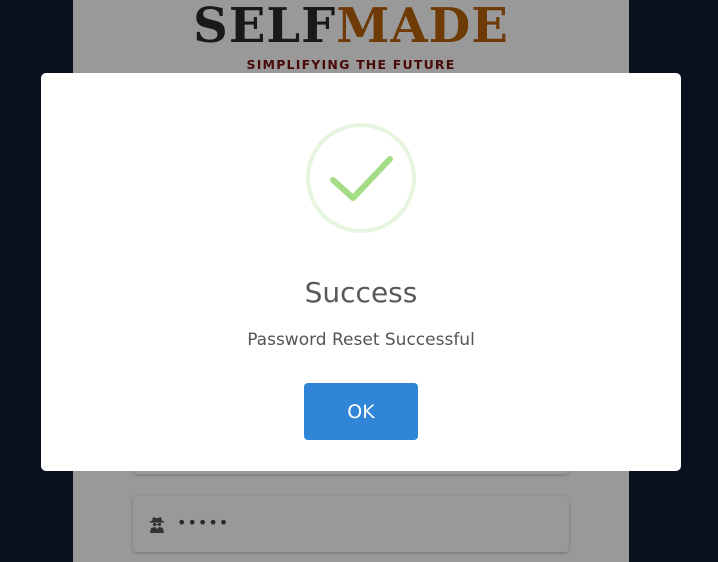 The image size is (718, 562). I want to click on dialog-title: Success, so click(361, 292).